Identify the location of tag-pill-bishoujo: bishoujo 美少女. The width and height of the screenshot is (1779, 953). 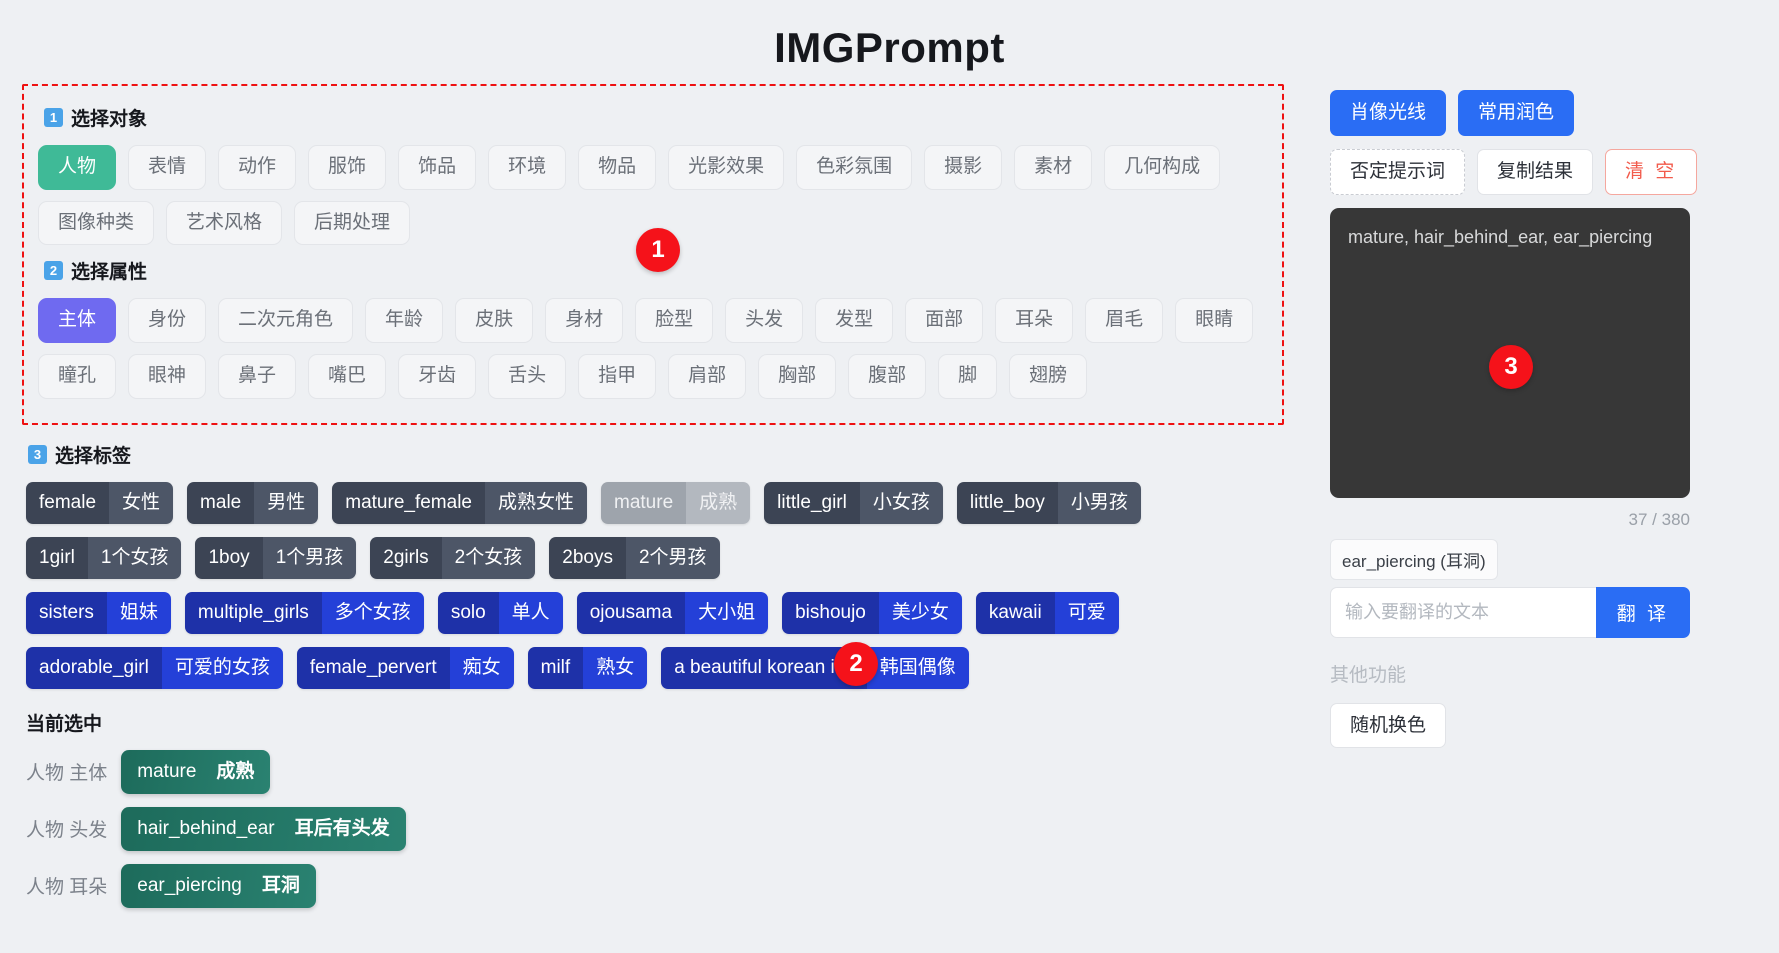
(872, 612).